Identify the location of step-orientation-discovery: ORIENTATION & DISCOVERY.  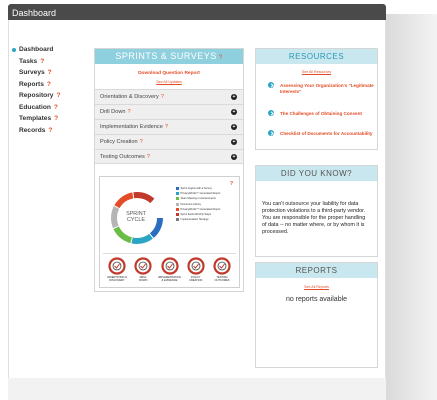
(117, 271).